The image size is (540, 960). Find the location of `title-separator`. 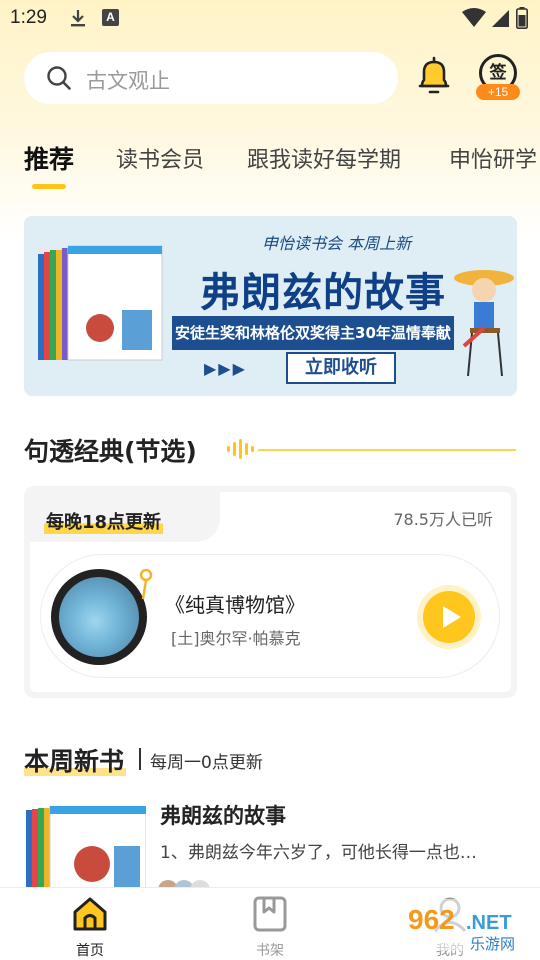

title-separator is located at coordinates (140, 759).